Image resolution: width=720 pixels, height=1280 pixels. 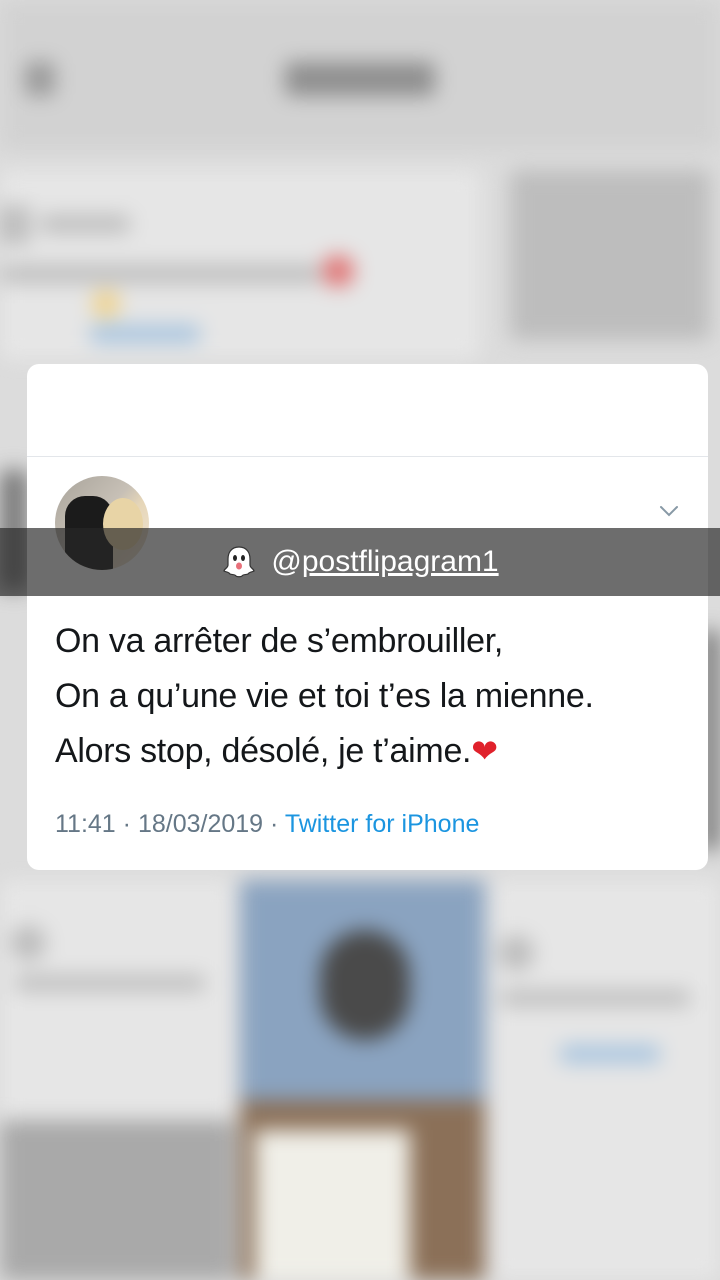 I want to click on tweet-date: 18/03/2019, so click(x=200, y=824).